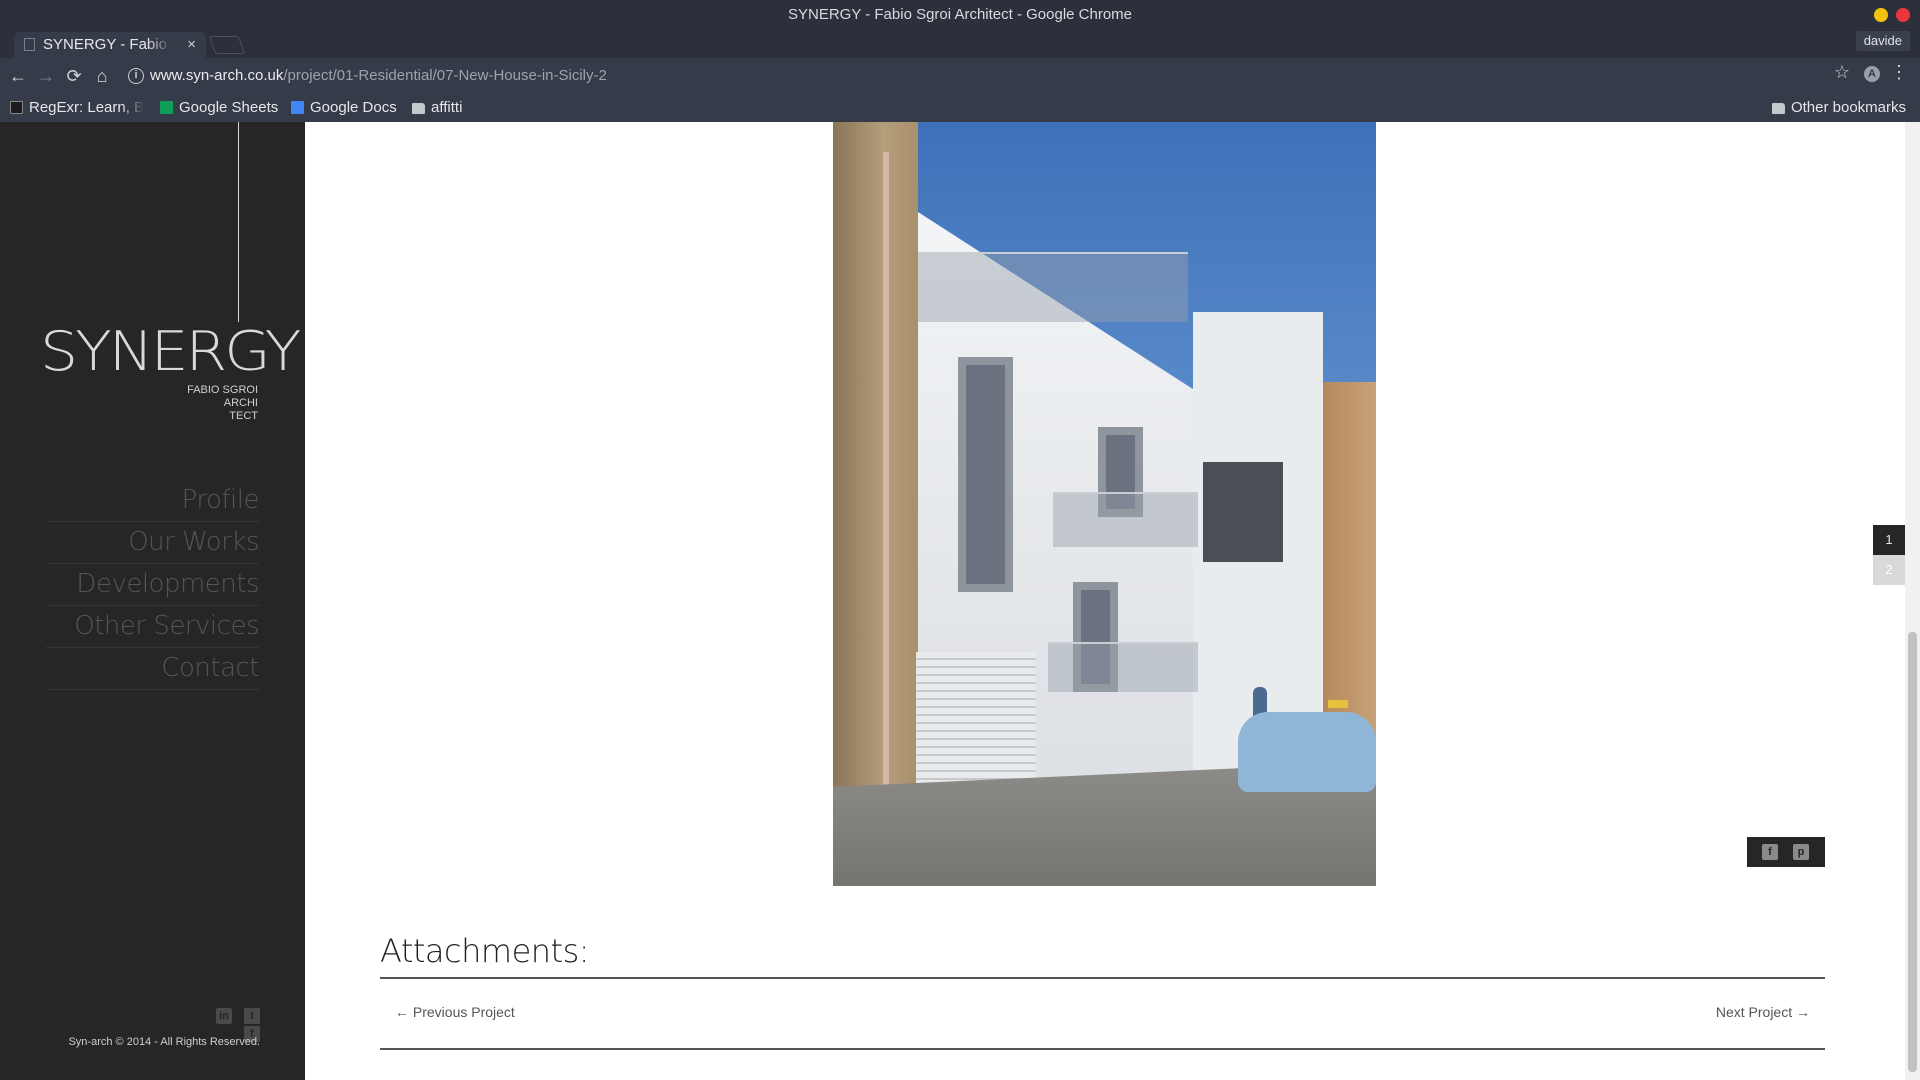 The width and height of the screenshot is (1920, 1080). I want to click on forward-icon: →, so click(46, 76).